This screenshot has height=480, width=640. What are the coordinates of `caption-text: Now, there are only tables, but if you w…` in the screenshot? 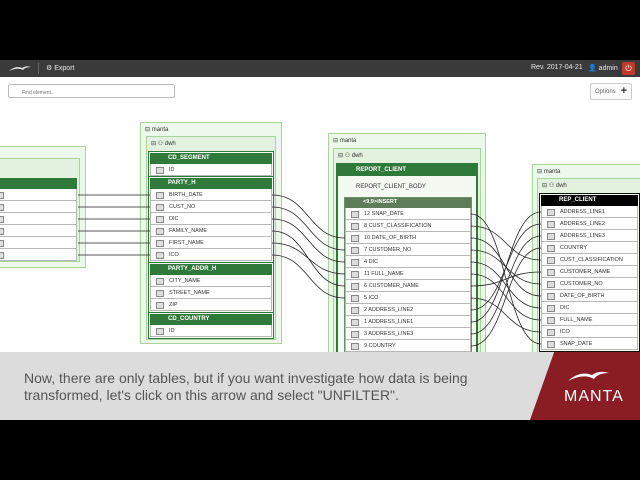 It's located at (246, 386).